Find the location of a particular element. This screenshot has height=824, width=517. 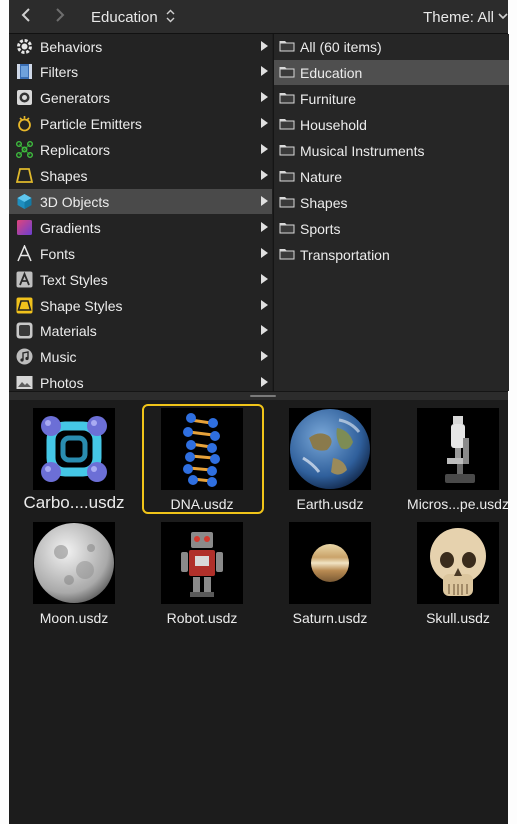

text-style-icon is located at coordinates (24, 279).